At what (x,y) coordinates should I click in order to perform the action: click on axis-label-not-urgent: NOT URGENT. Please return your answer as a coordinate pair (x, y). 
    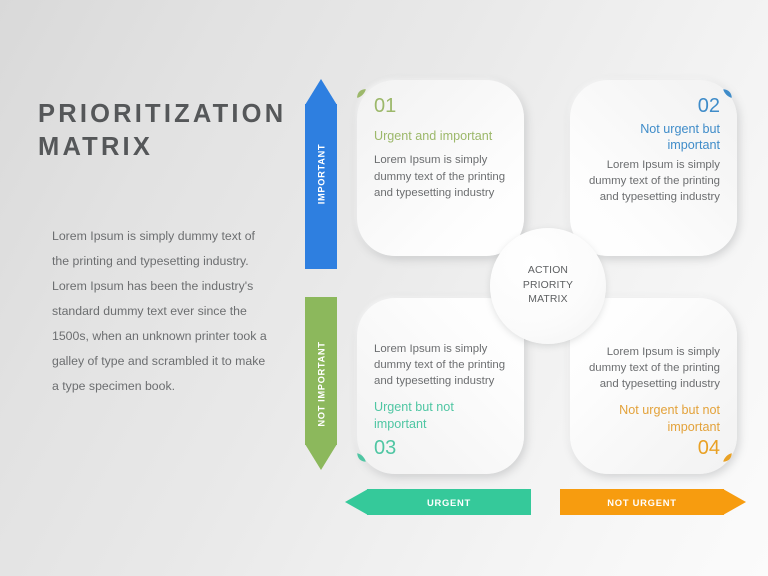
    Looking at the image, I should click on (642, 502).